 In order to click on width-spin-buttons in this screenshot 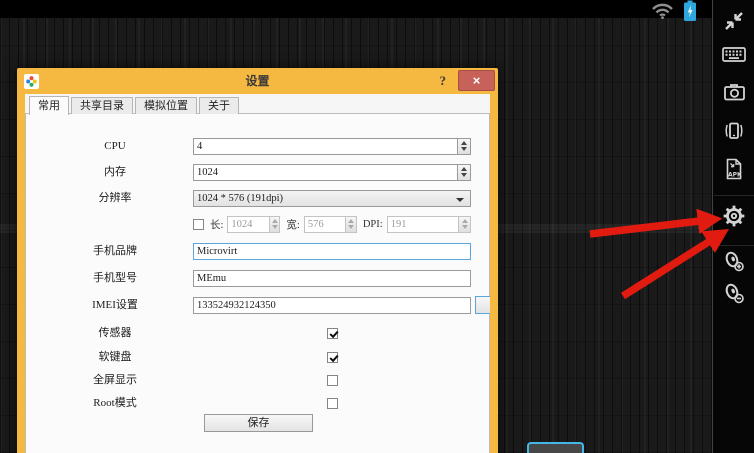, I will do `click(274, 224)`.